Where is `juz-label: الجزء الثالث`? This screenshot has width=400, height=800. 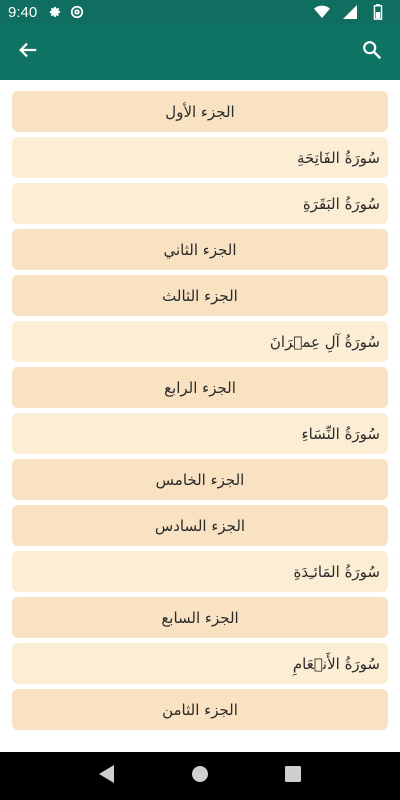 juz-label: الجزء الثالث is located at coordinates (200, 295).